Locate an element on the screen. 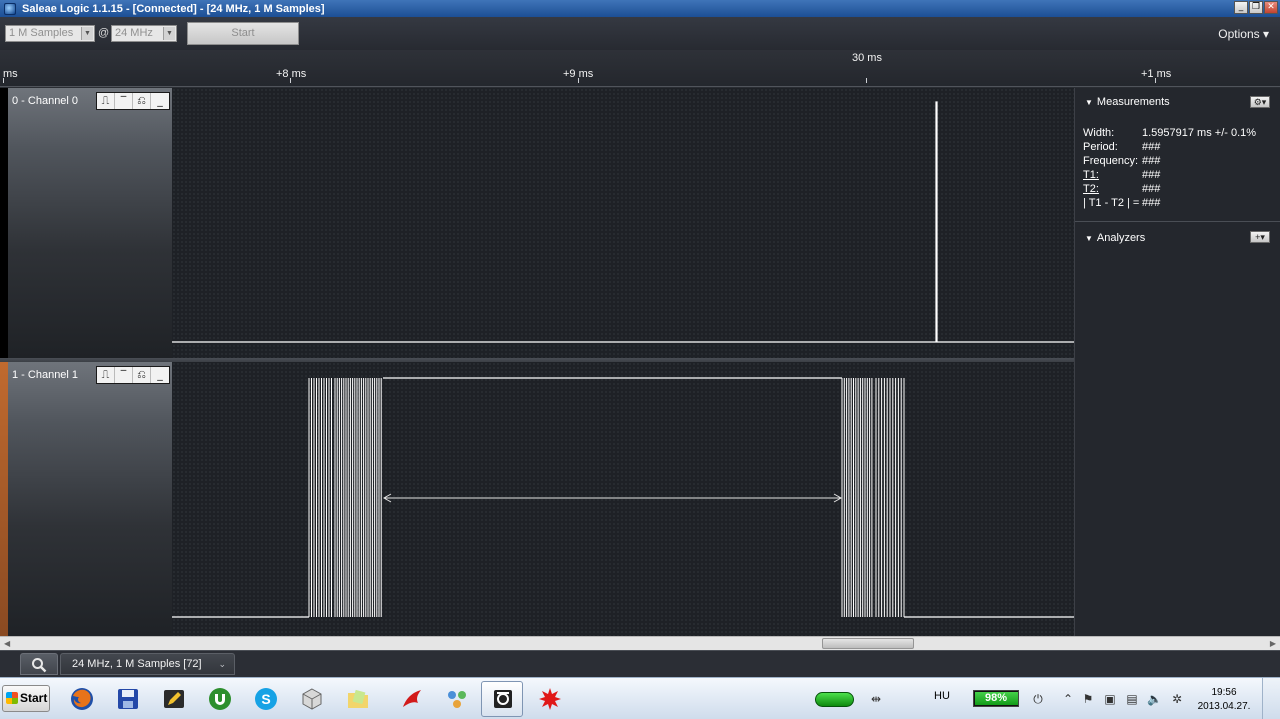  measurement-value: 1.5957917 ms +/- 0.1% is located at coordinates (1199, 133).